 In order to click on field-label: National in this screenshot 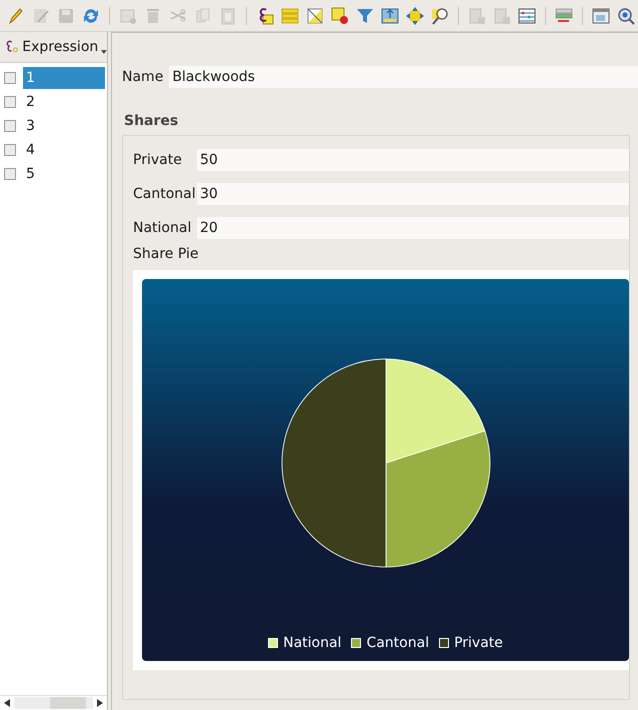, I will do `click(162, 228)`.